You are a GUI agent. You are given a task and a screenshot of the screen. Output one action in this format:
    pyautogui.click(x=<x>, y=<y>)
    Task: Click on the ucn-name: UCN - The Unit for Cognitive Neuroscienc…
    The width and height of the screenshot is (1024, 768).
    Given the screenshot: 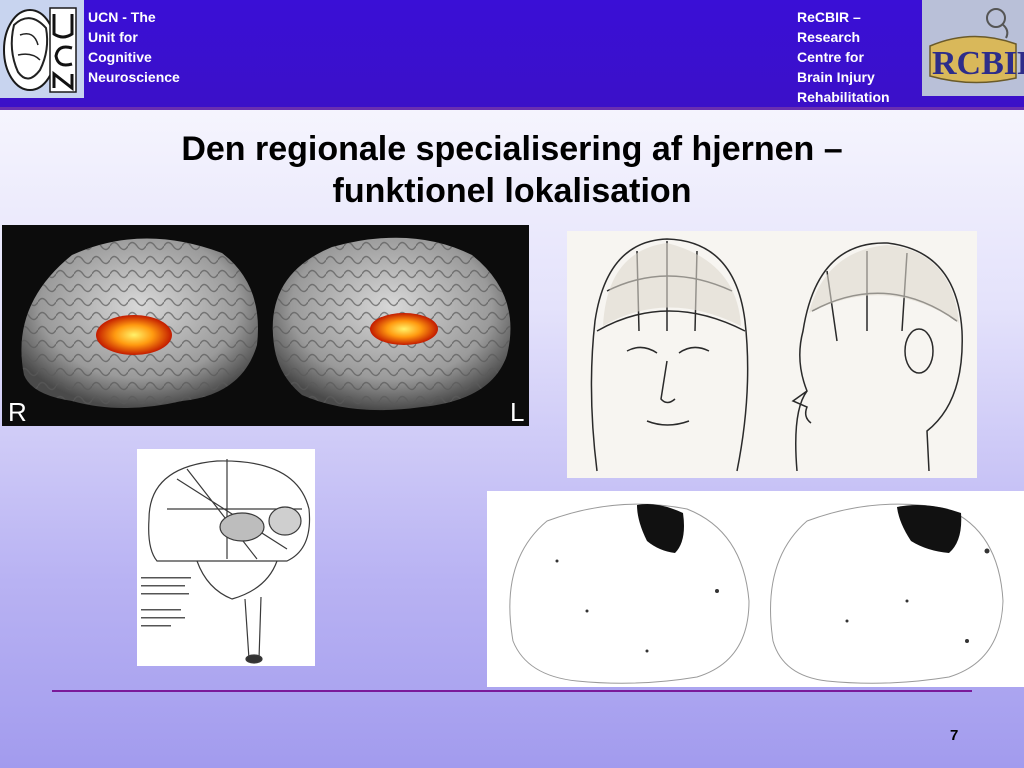 What is the action you would take?
    pyautogui.click(x=134, y=47)
    